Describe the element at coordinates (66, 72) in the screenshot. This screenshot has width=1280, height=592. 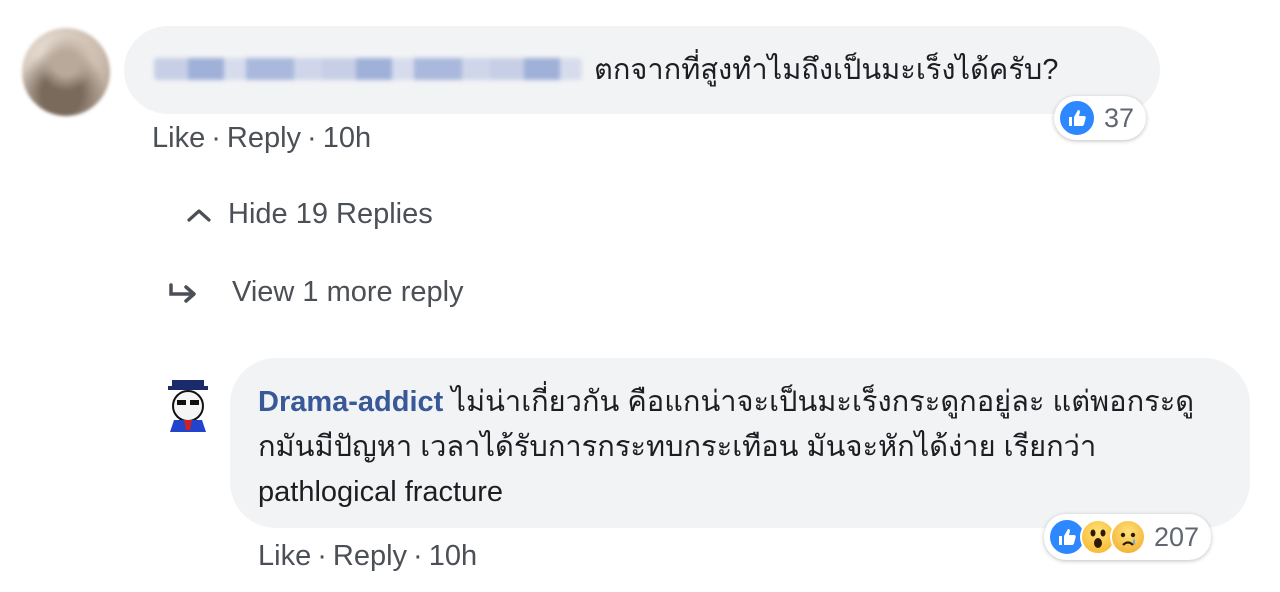
I see `commenter-avatar` at that location.